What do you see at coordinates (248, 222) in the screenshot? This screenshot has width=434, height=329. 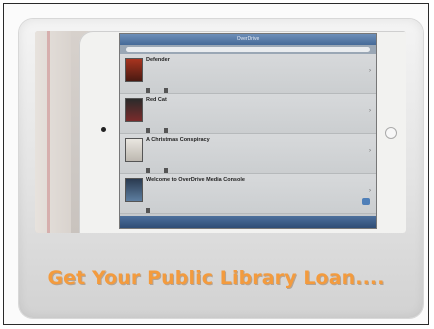 I see `app-tabbar` at bounding box center [248, 222].